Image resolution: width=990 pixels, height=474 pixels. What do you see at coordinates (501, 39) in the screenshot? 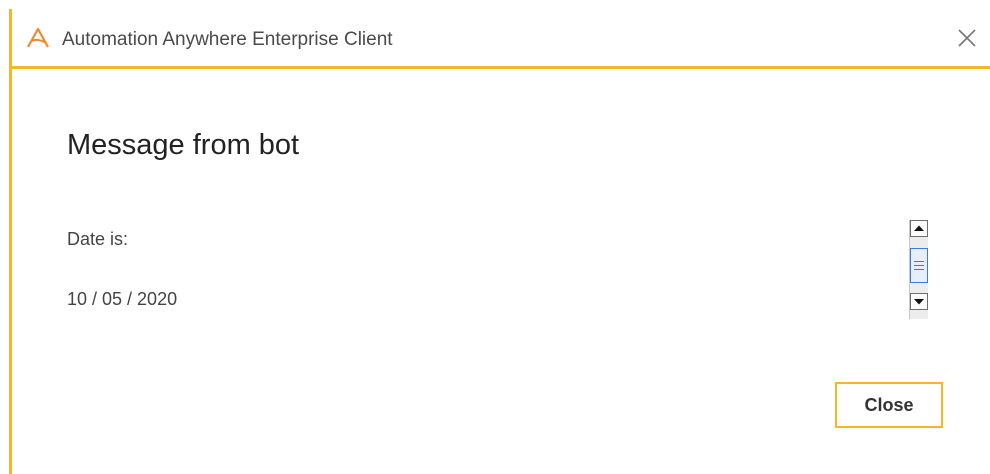
I see `title-bar: Automation Anywhere Enterprise Client` at bounding box center [501, 39].